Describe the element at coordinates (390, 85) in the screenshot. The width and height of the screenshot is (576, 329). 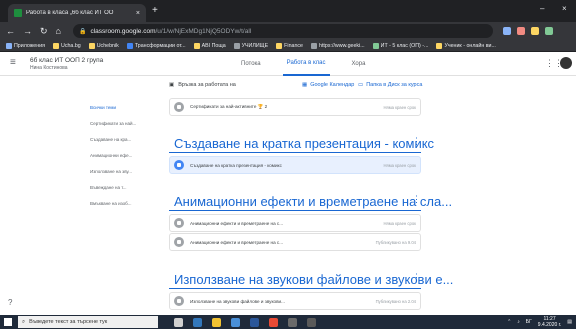
I see `drive-folder-link: ▭ Папка в Диск за курса` at that location.